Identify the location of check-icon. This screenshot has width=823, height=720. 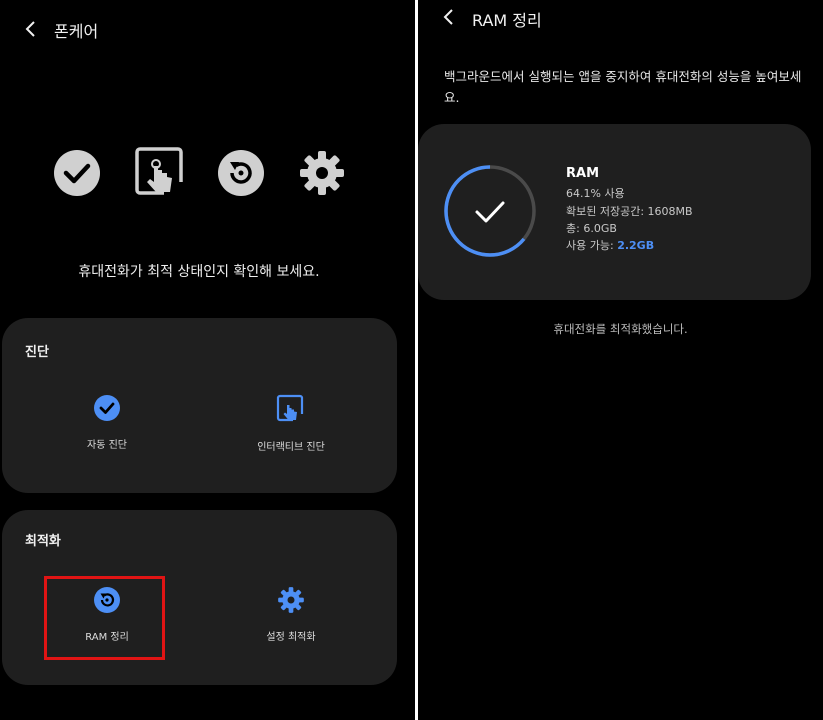
(490, 212).